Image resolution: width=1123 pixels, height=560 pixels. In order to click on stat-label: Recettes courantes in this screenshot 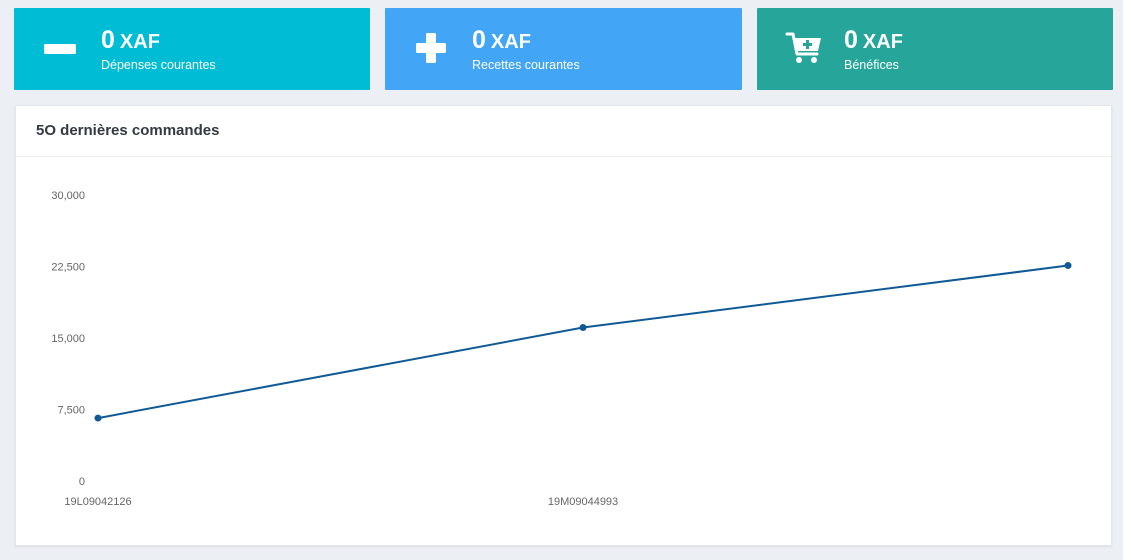, I will do `click(526, 65)`.